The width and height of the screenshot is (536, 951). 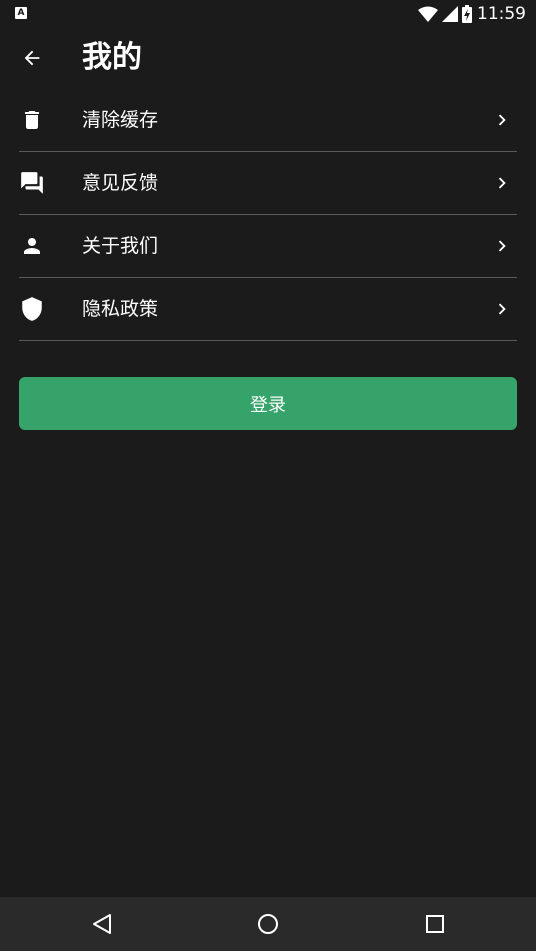 I want to click on battery-charging-icon, so click(x=467, y=14).